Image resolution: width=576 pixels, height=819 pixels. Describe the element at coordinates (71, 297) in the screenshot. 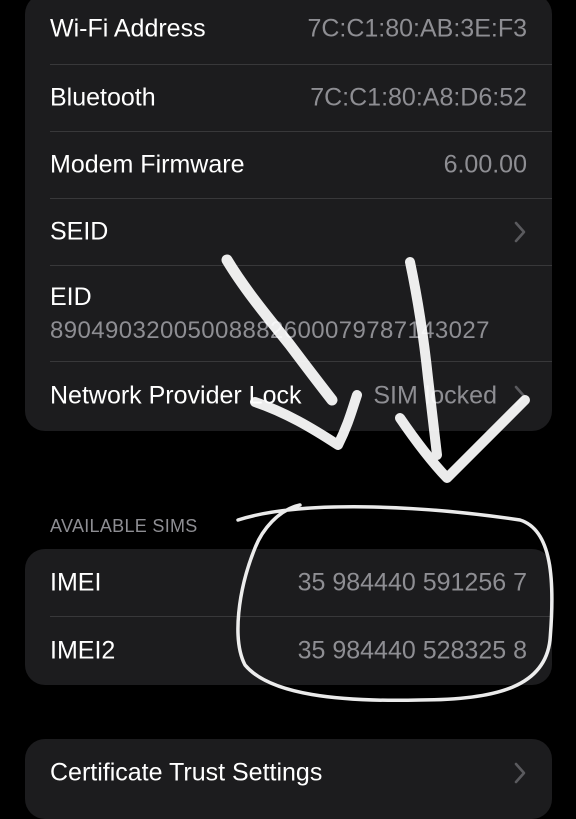

I see `eid-label: EID` at that location.